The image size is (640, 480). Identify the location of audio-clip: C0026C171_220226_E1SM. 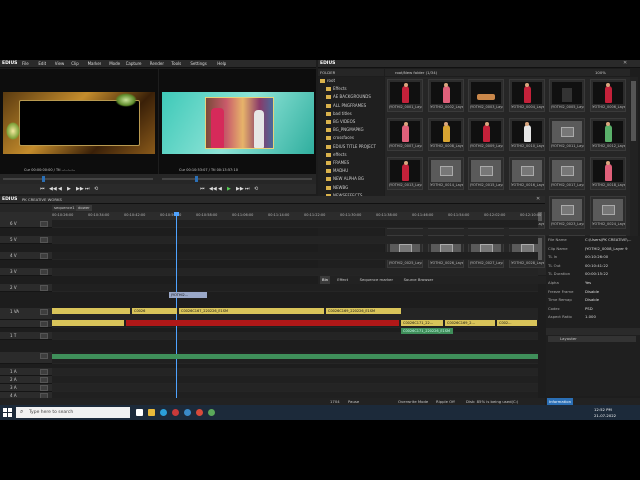
(427, 331).